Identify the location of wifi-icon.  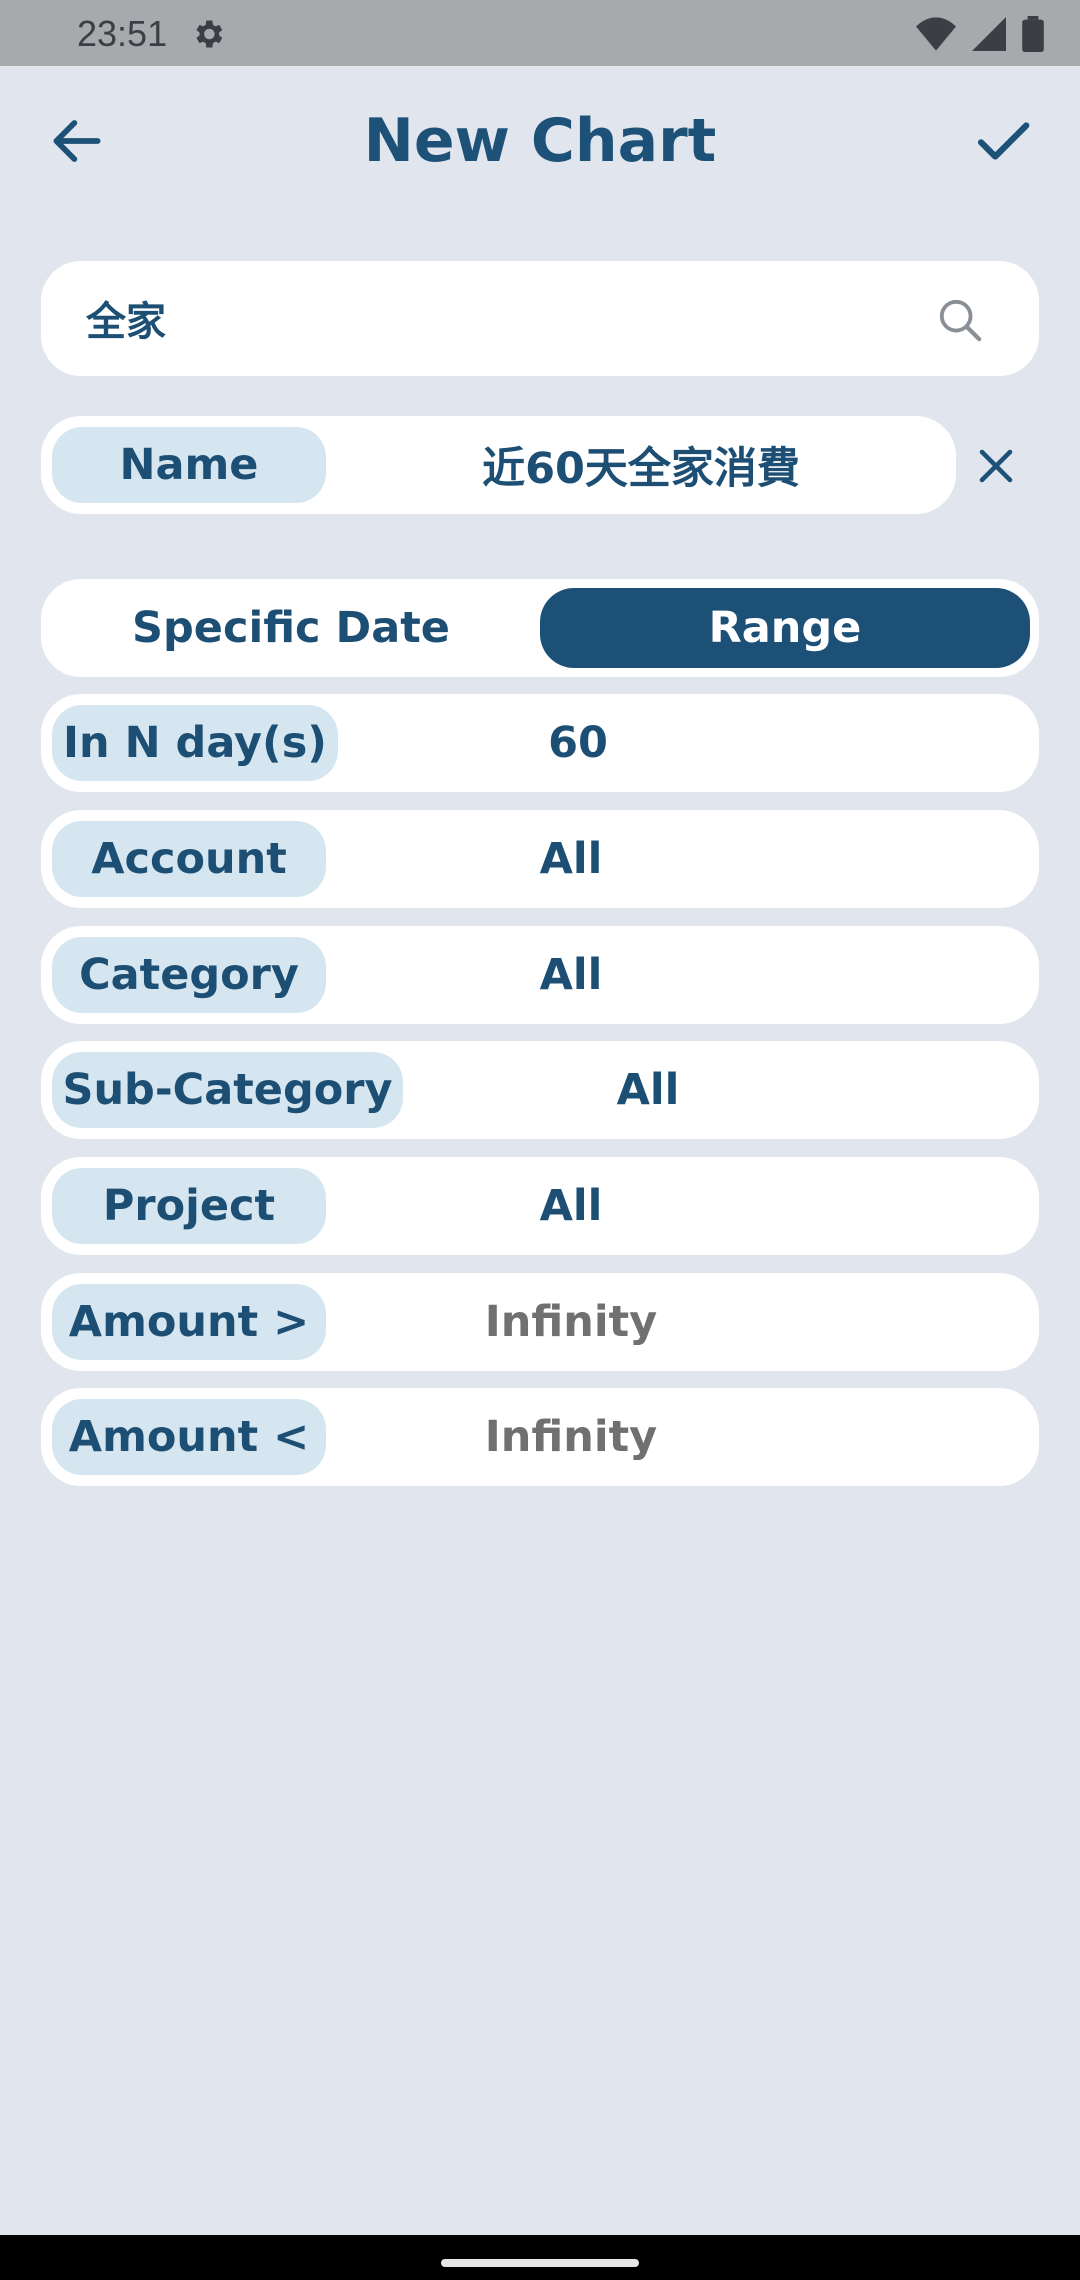
(936, 34).